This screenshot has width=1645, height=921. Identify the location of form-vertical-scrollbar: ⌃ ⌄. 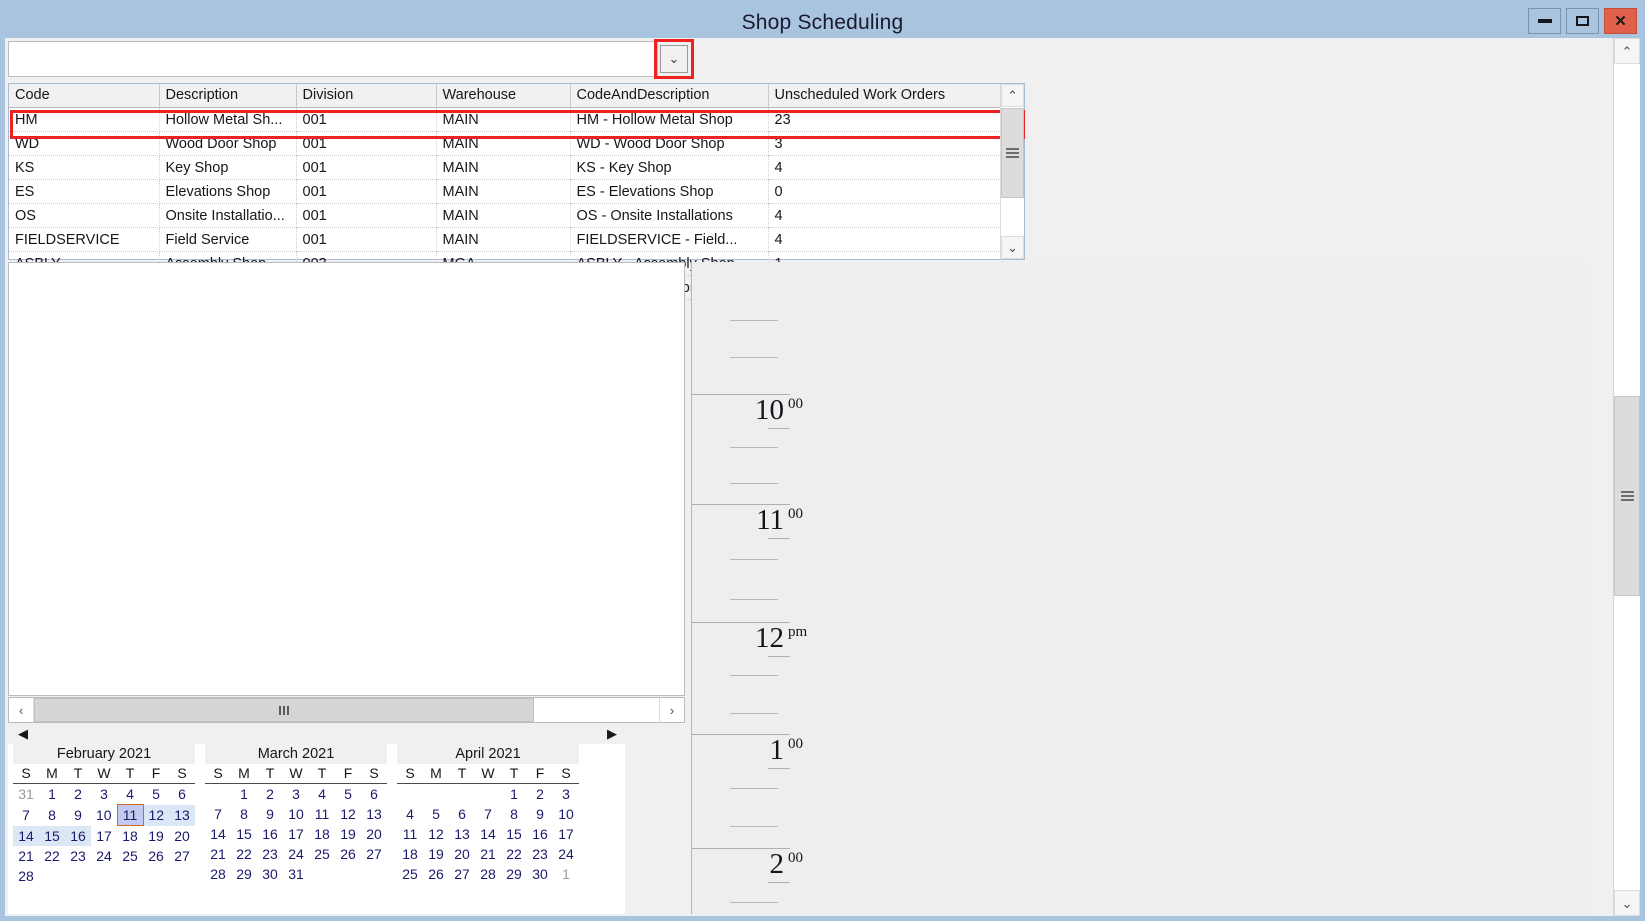
(1626, 477).